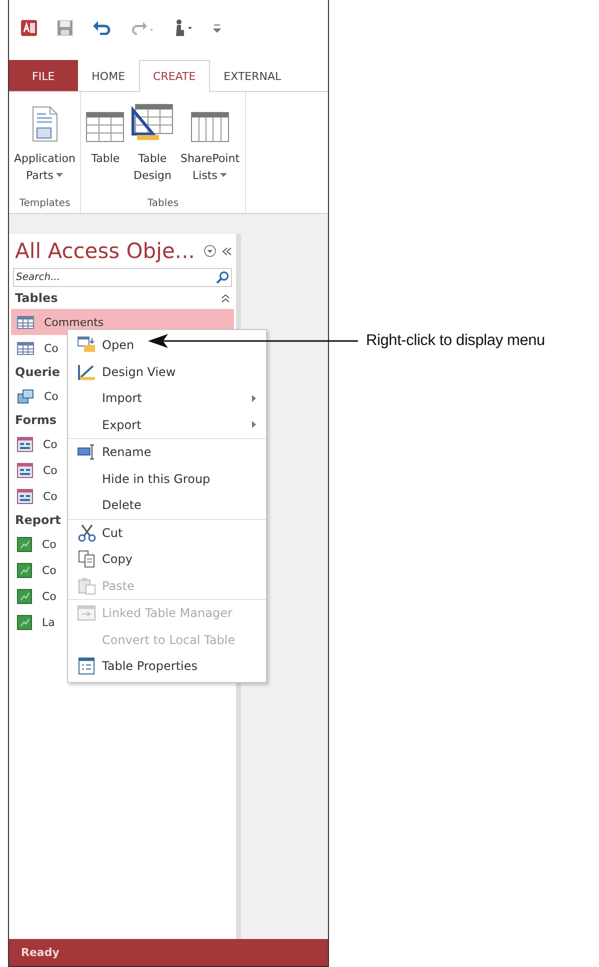  Describe the element at coordinates (45, 204) in the screenshot. I see `group-label: Templates` at that location.